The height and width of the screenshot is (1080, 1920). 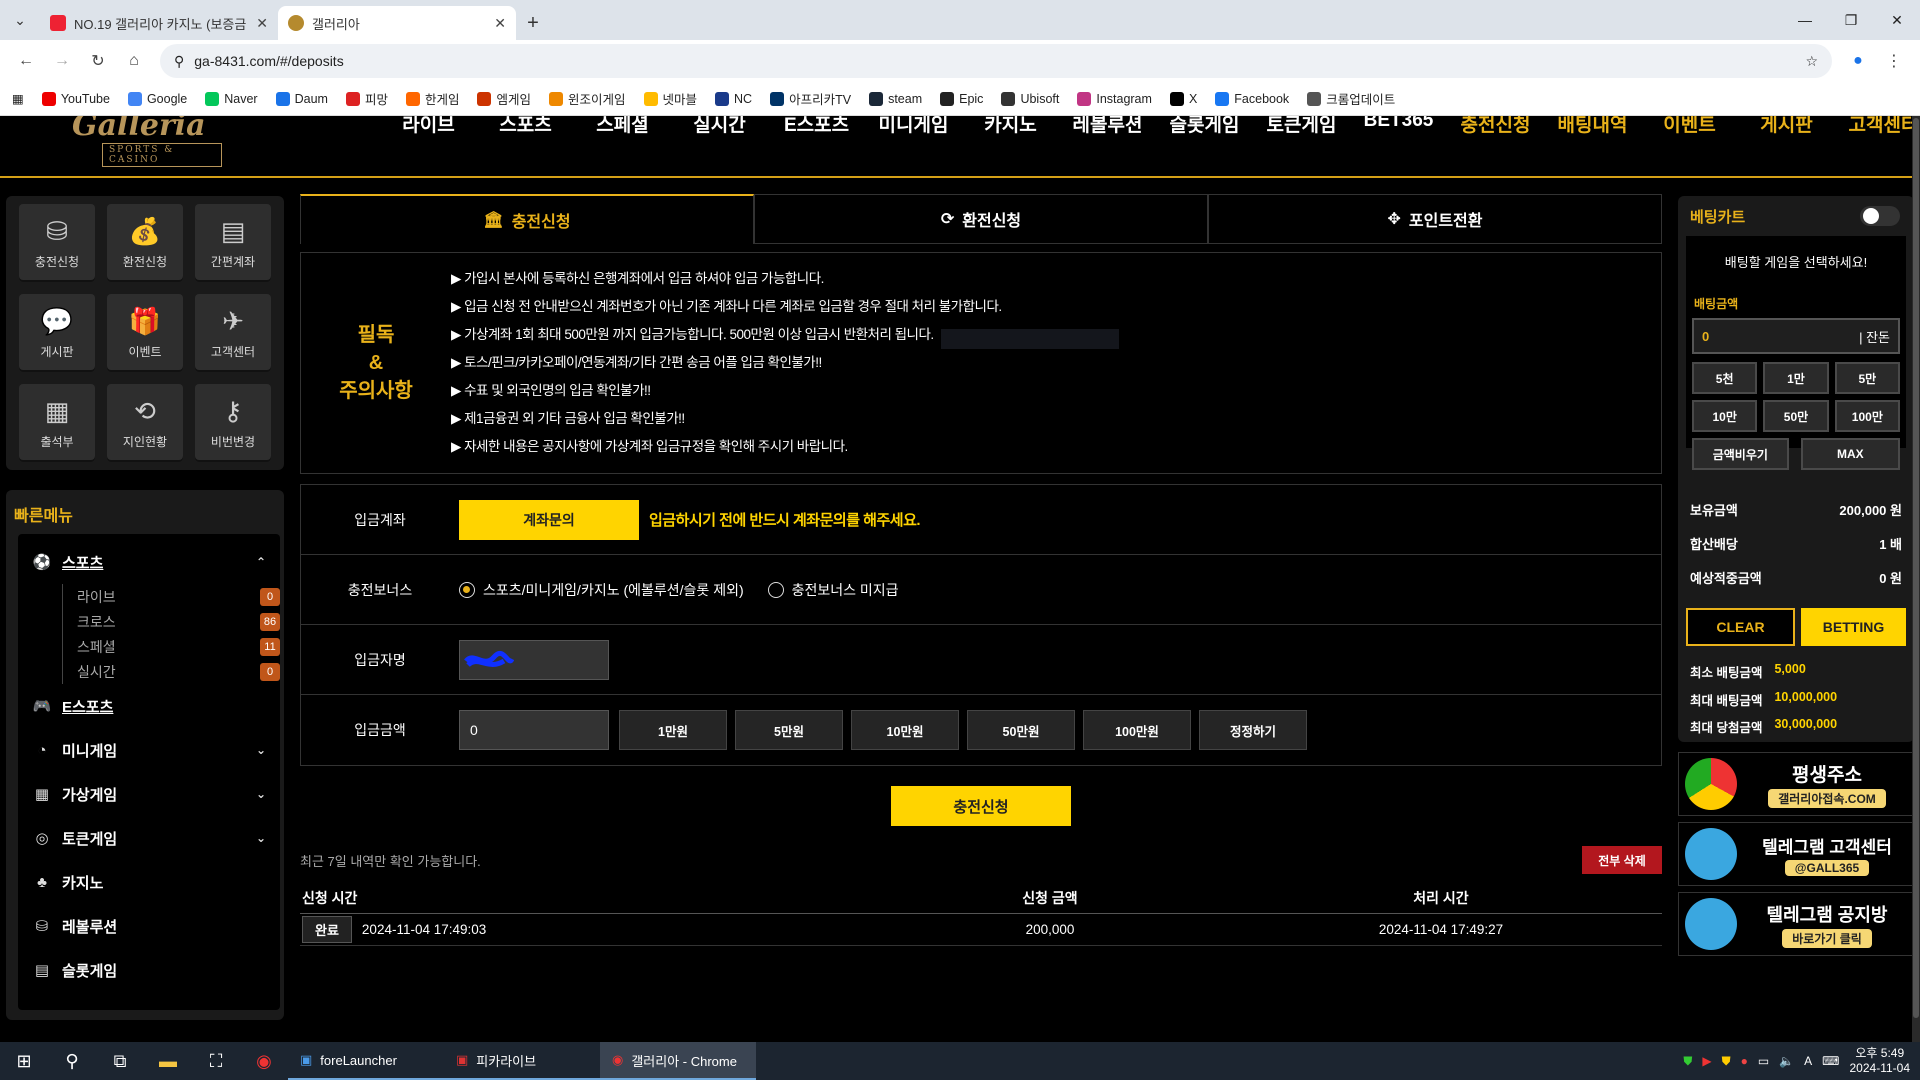 I want to click on bookmark-item: 한게임, so click(x=432, y=98).